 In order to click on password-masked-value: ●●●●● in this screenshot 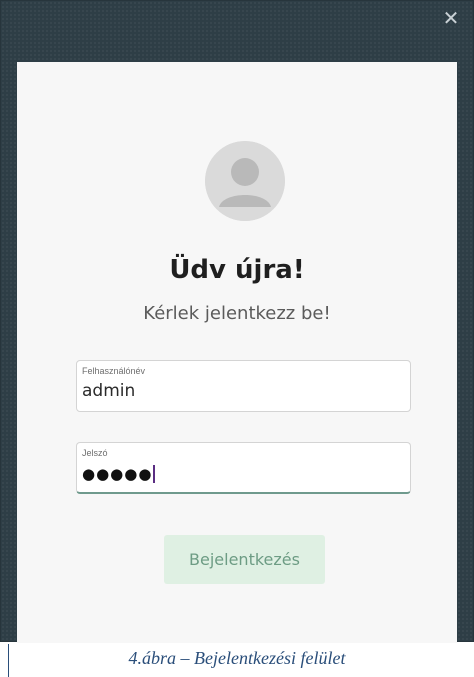, I will do `click(117, 474)`.